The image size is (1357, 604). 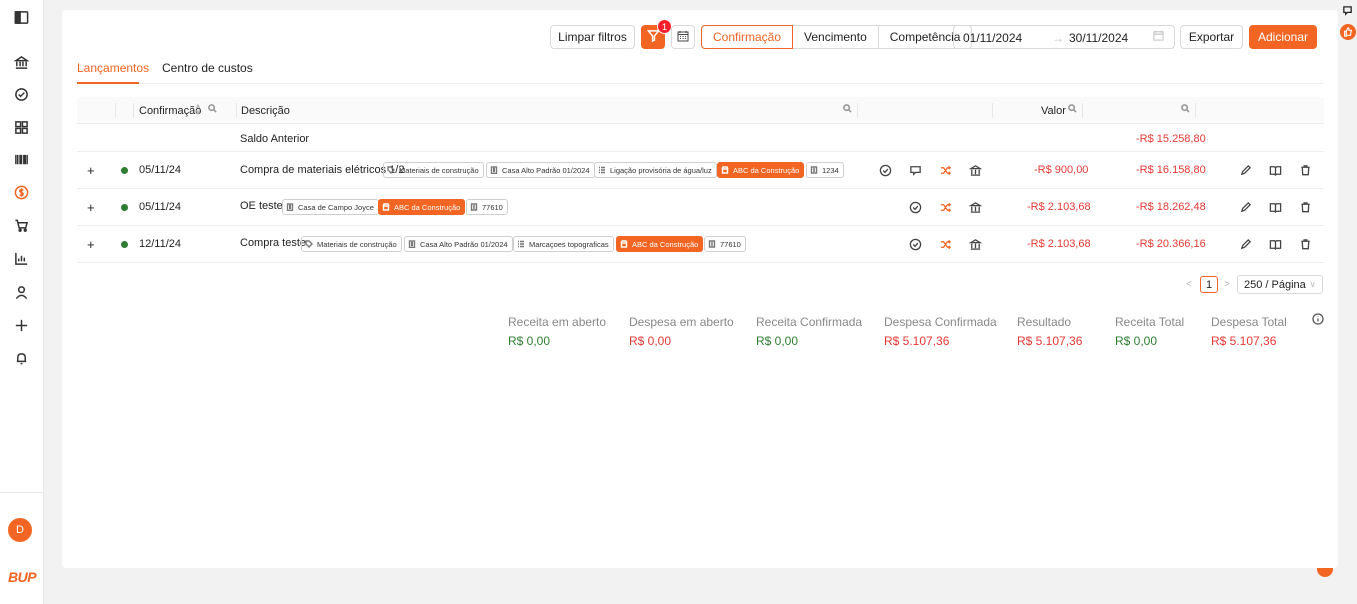 I want to click on page-size-select: 250 / Página ∨, so click(x=1280, y=284).